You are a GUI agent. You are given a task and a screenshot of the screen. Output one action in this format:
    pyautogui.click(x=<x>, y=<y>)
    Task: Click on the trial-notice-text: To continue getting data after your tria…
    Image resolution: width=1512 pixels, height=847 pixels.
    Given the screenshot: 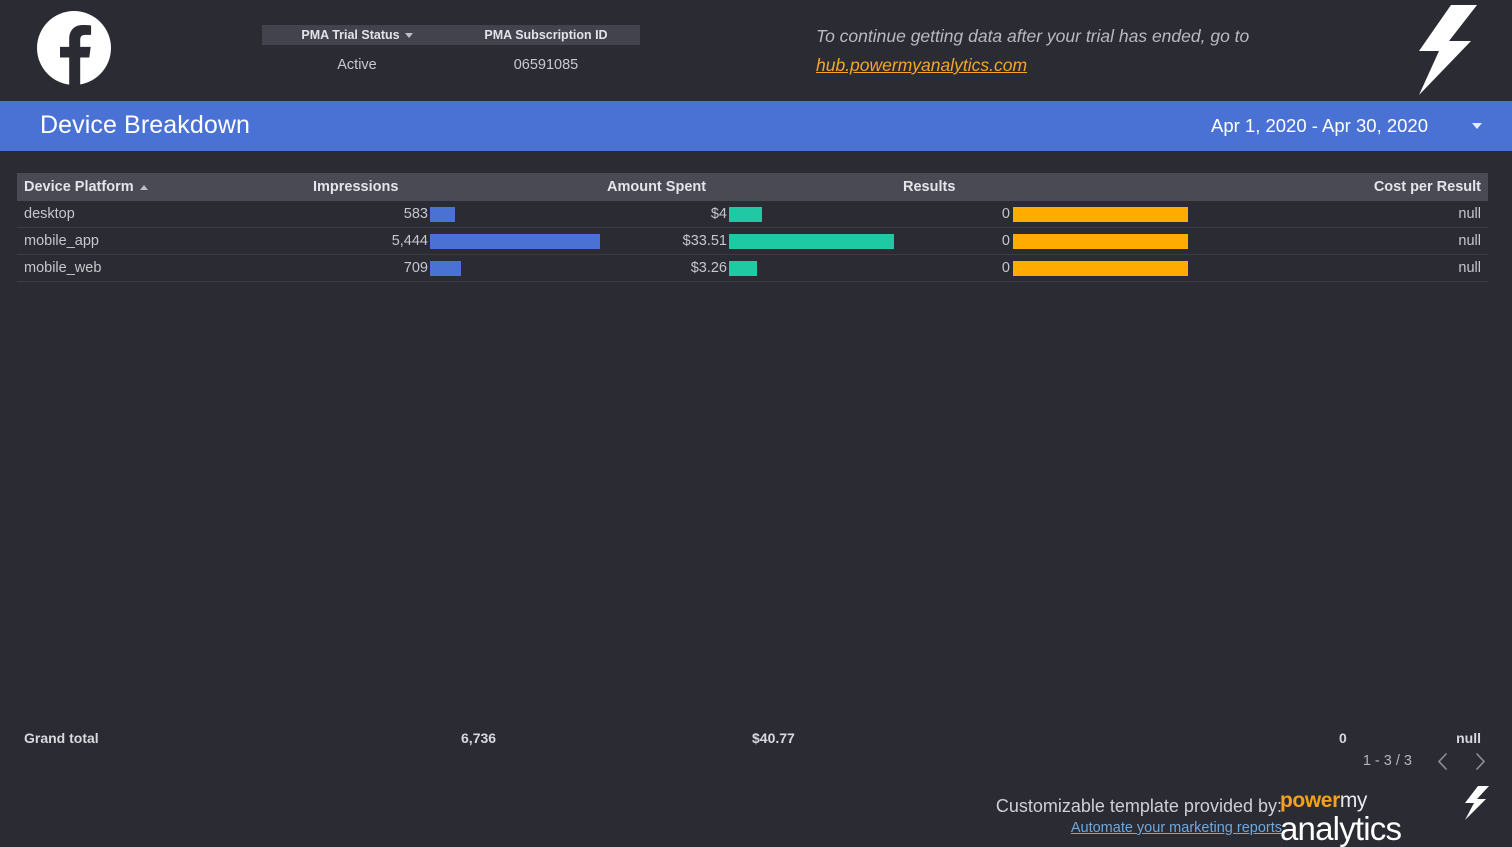 What is the action you would take?
    pyautogui.click(x=1033, y=36)
    